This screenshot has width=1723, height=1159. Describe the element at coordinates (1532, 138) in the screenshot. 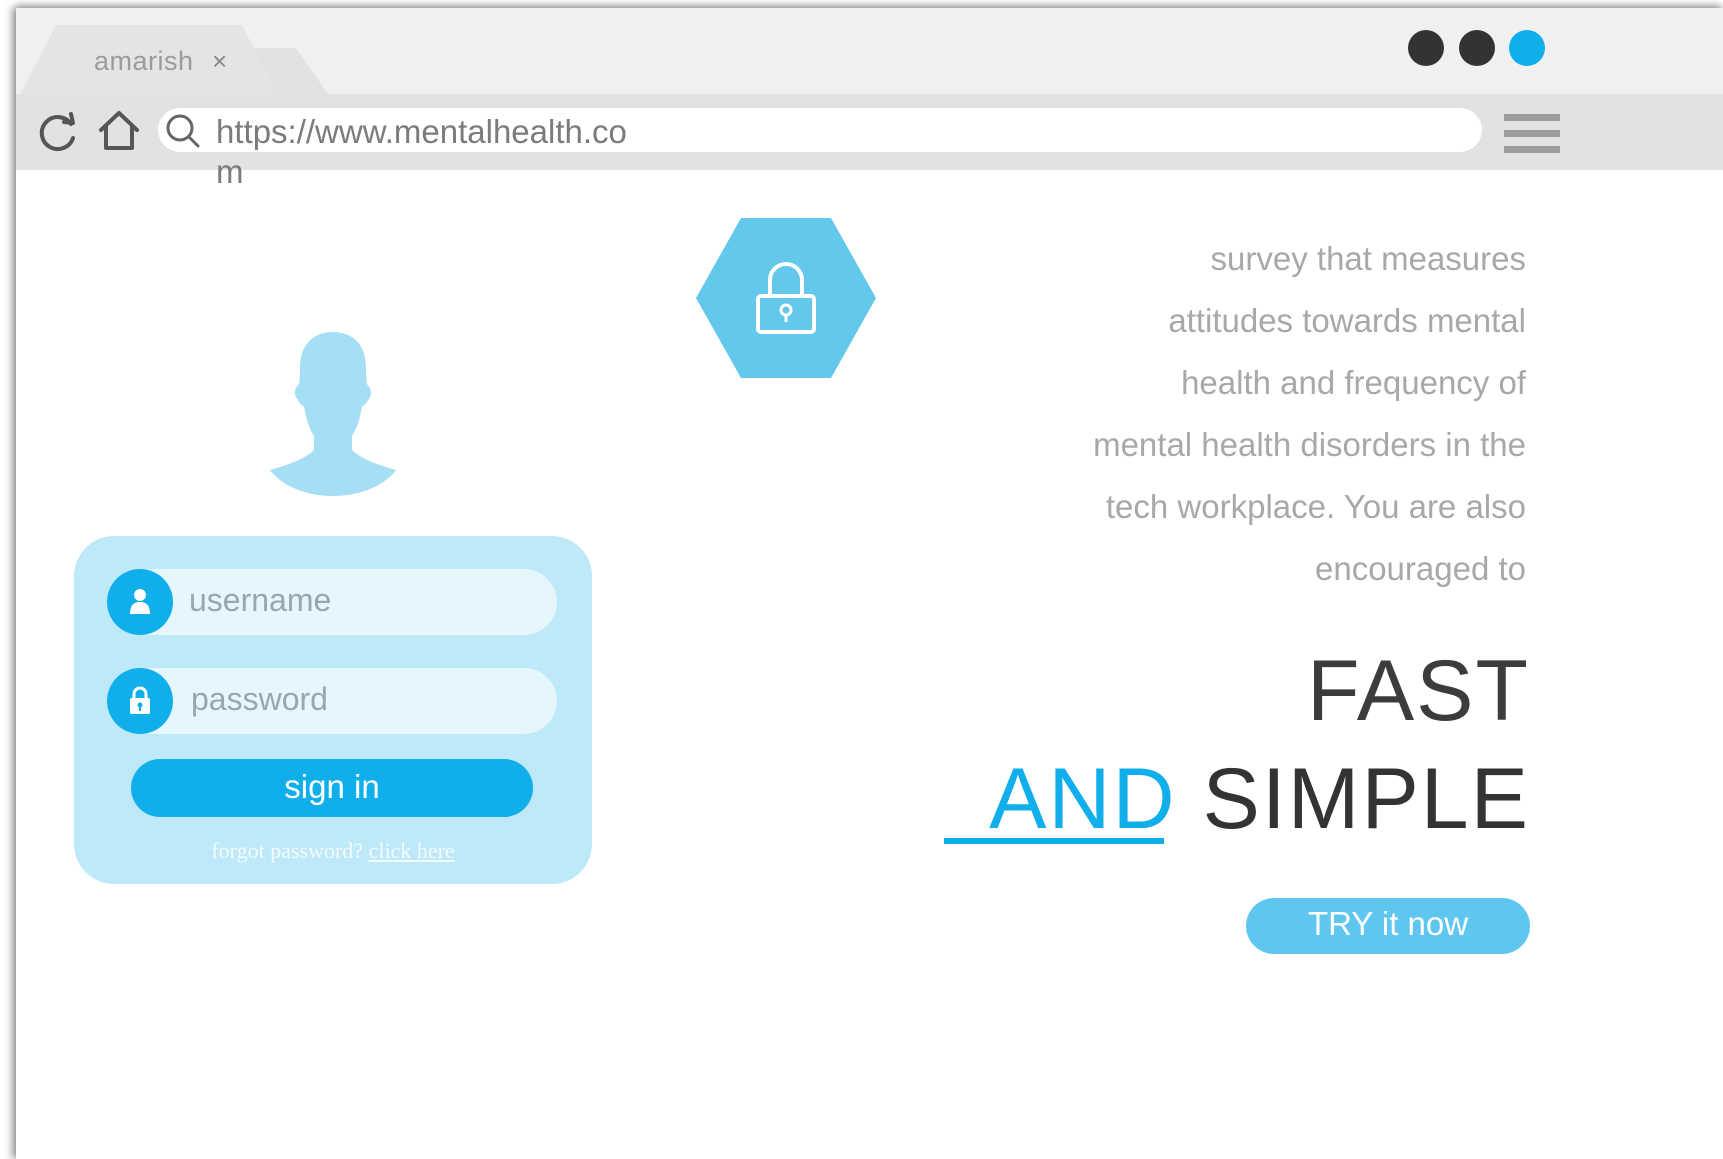

I see `menu-icon` at that location.